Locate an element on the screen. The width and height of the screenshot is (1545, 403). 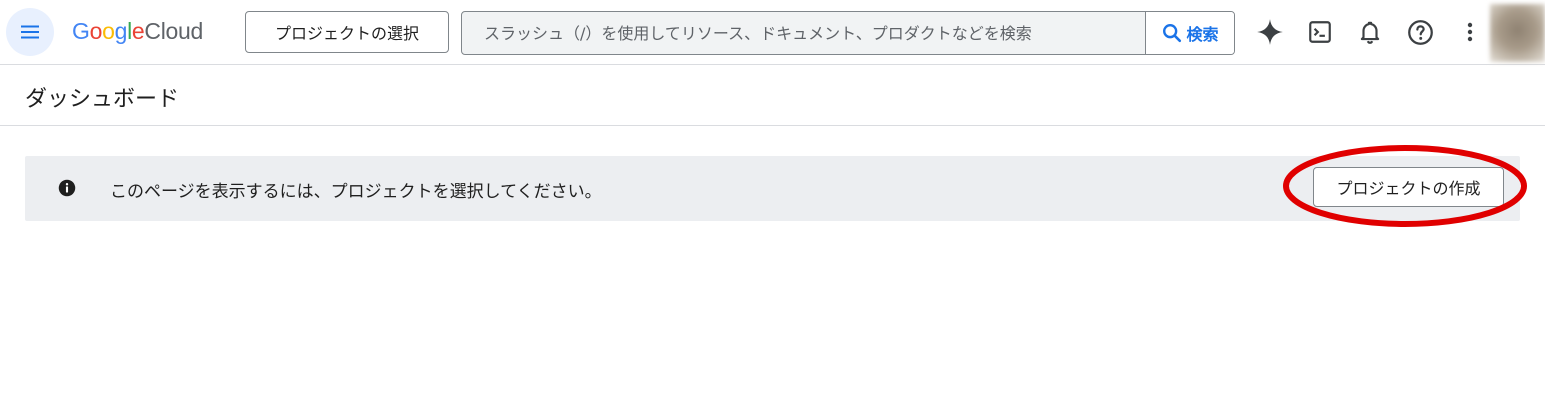
cloud-shell-button is located at coordinates (1320, 32).